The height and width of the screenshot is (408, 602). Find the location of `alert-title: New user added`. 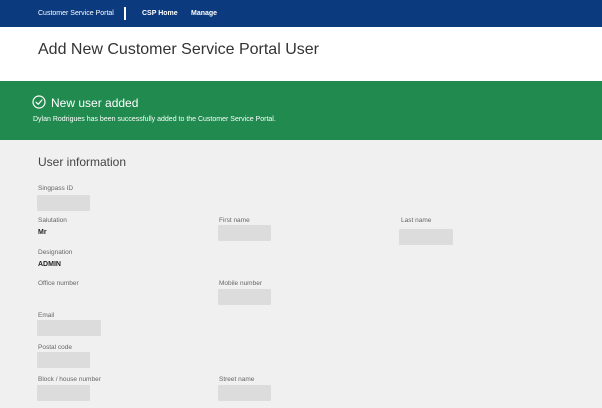

alert-title: New user added is located at coordinates (95, 103).